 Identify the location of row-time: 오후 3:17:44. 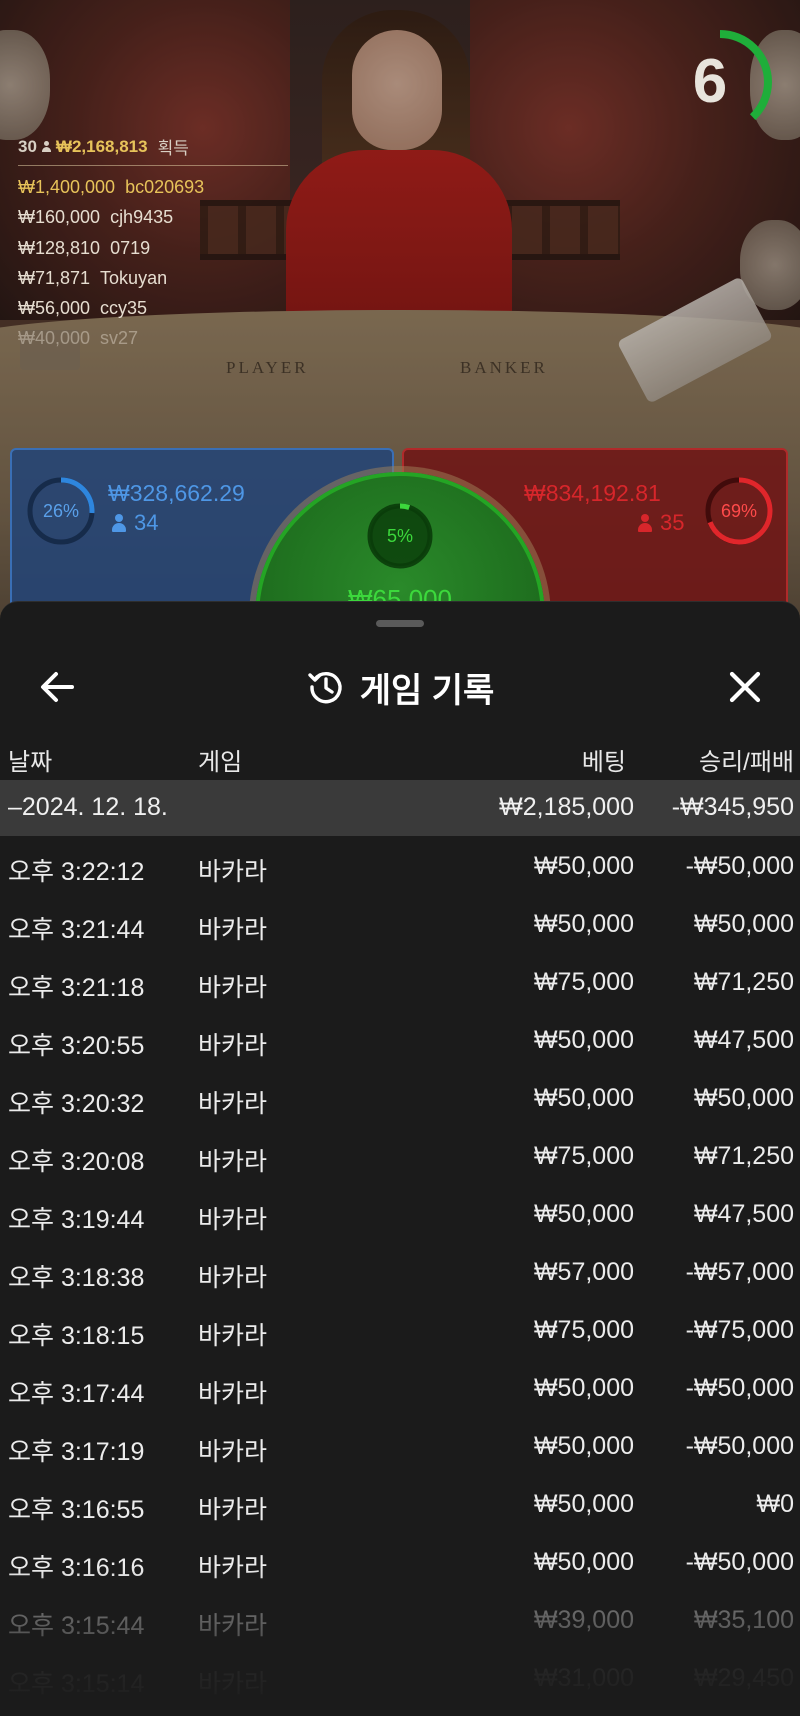
(76, 1394).